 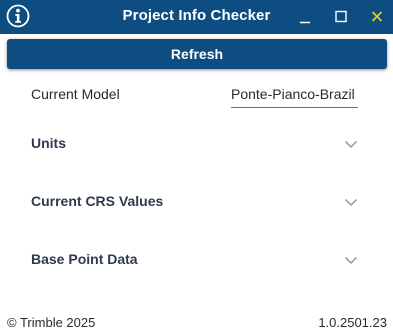 I want to click on minimize-button, so click(x=305, y=17).